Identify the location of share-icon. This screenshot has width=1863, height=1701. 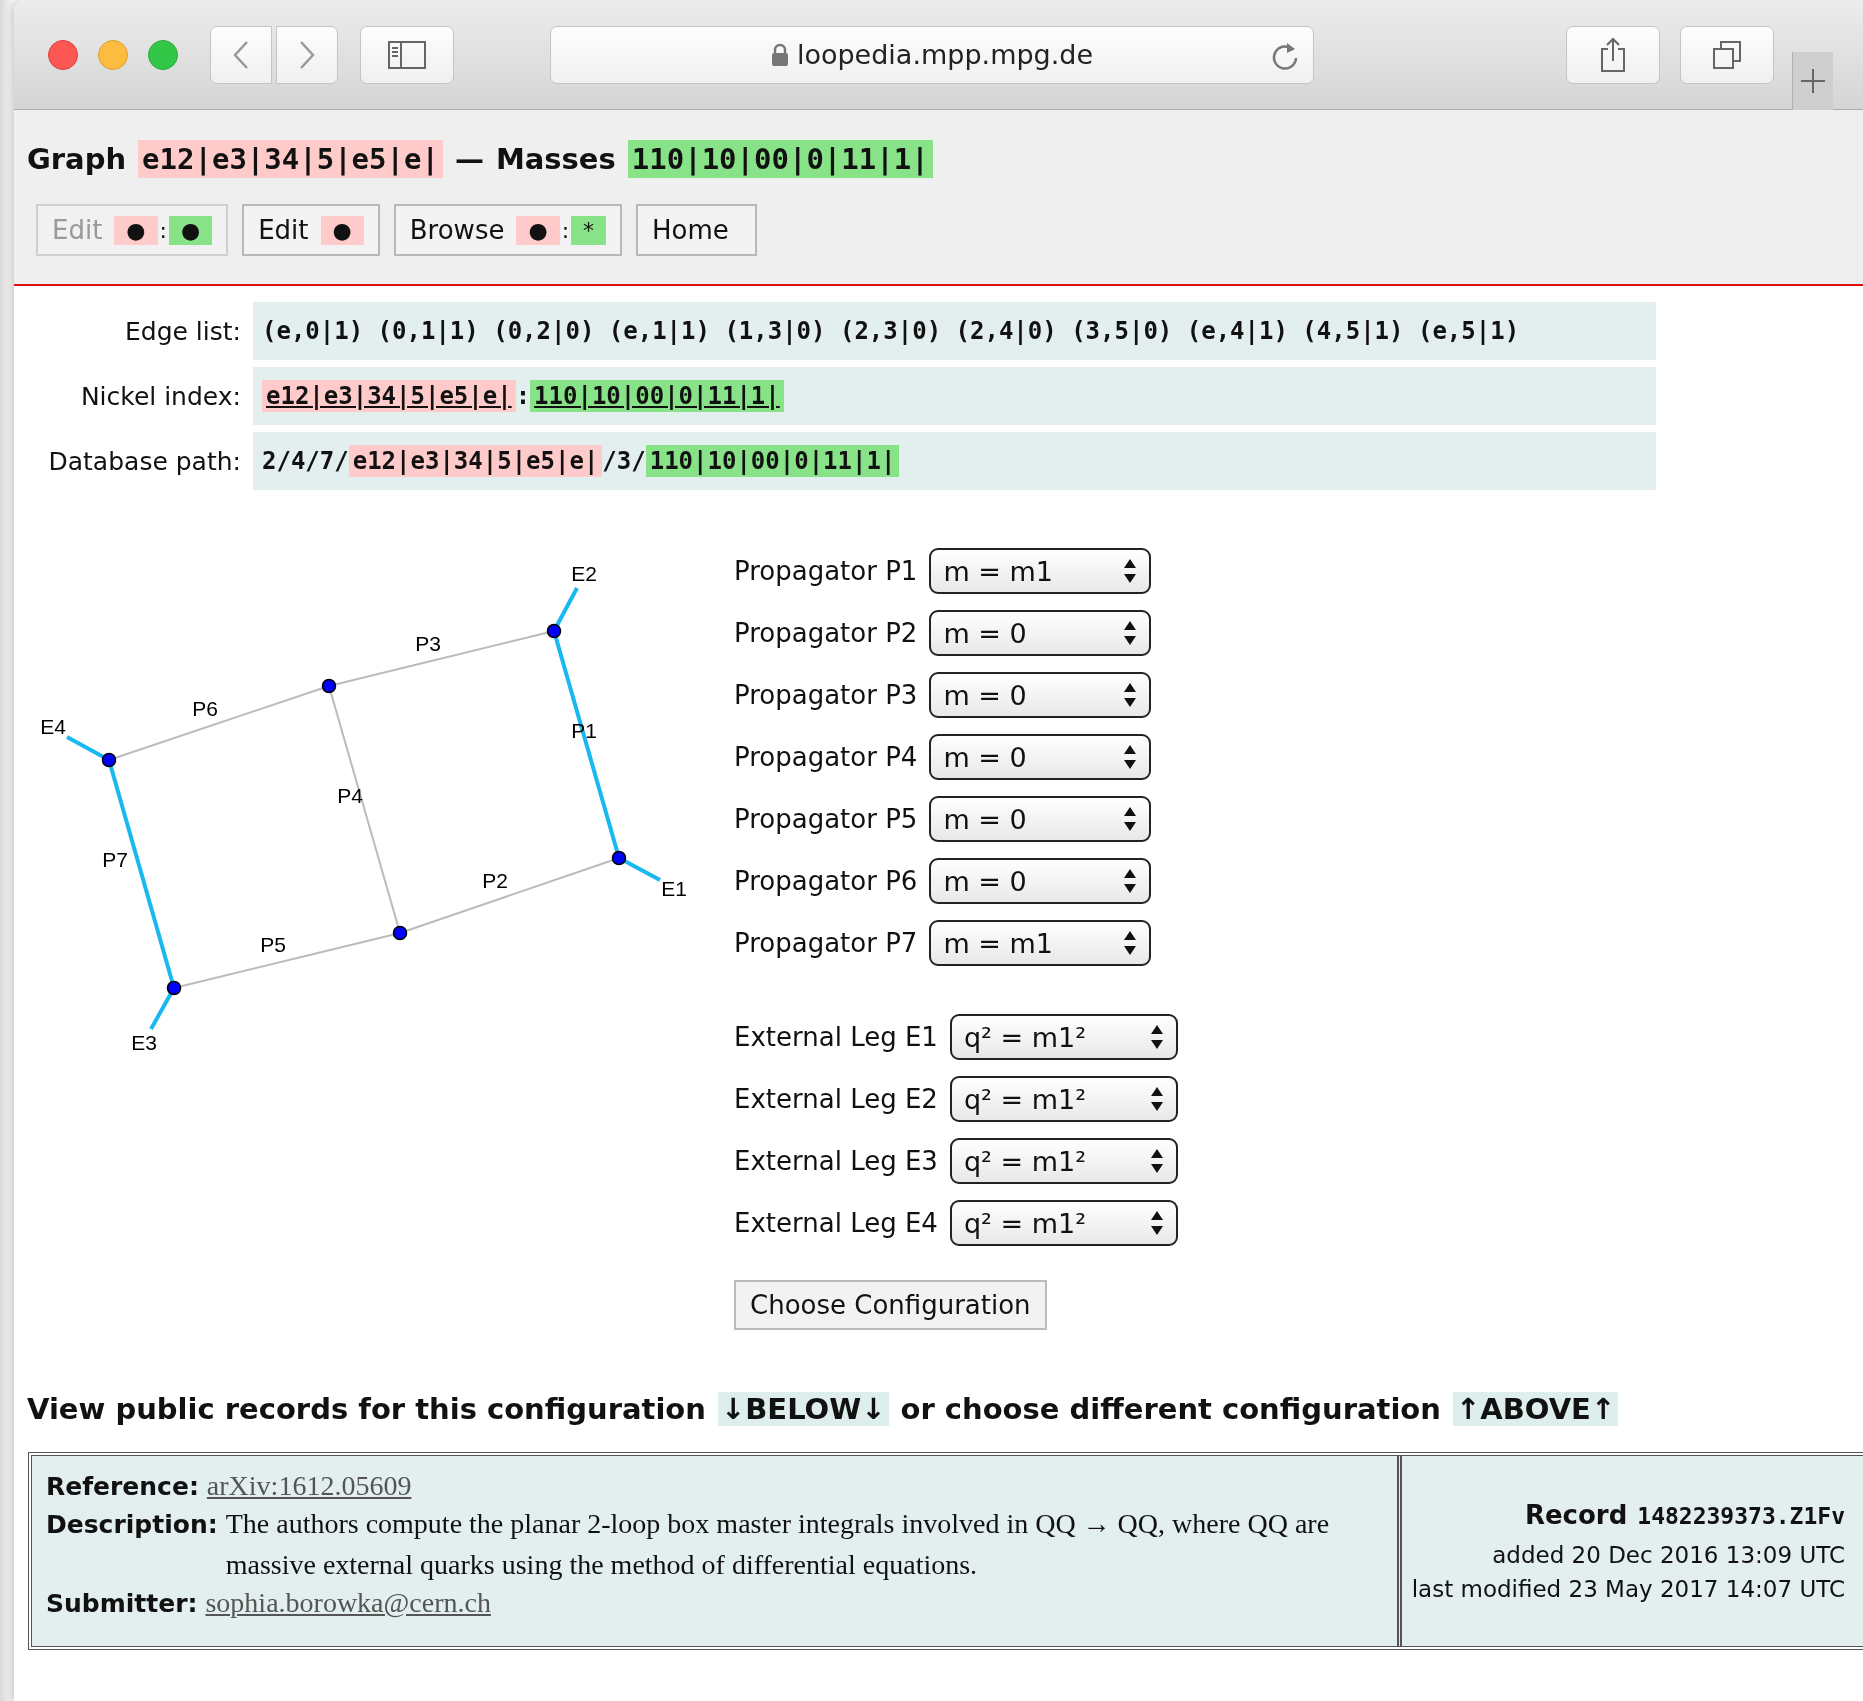
(1613, 54).